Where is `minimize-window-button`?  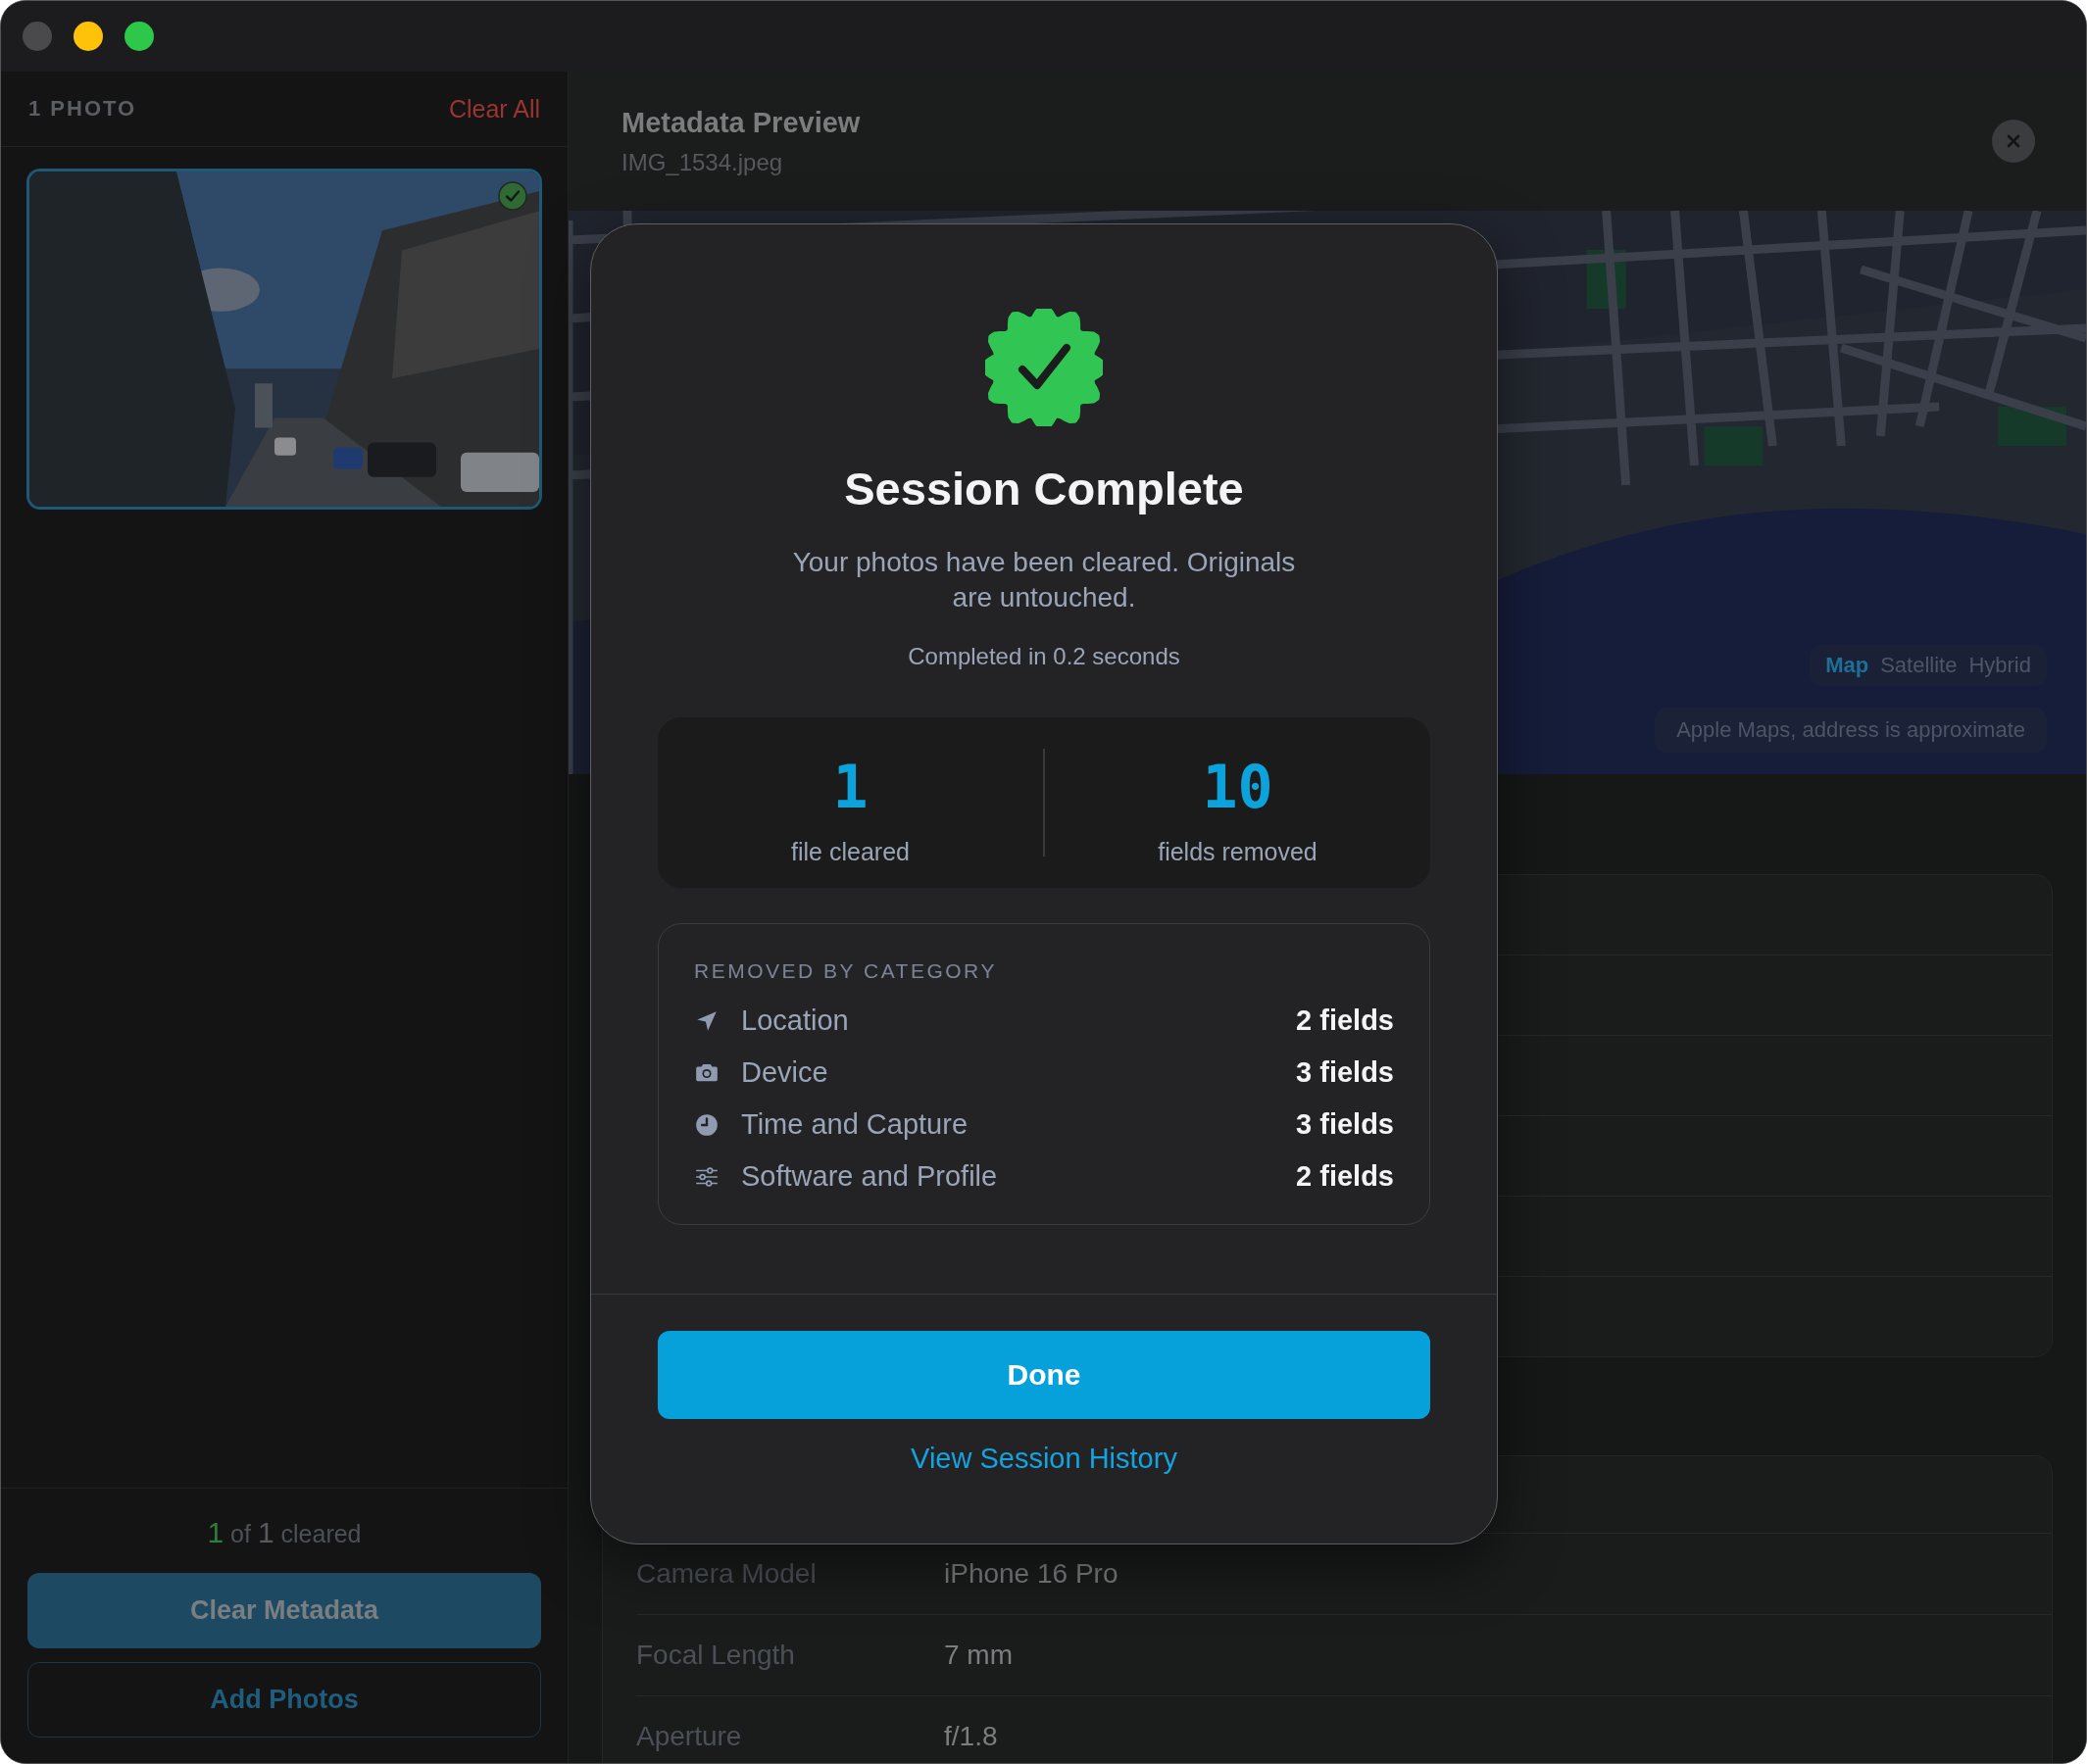 minimize-window-button is located at coordinates (88, 36).